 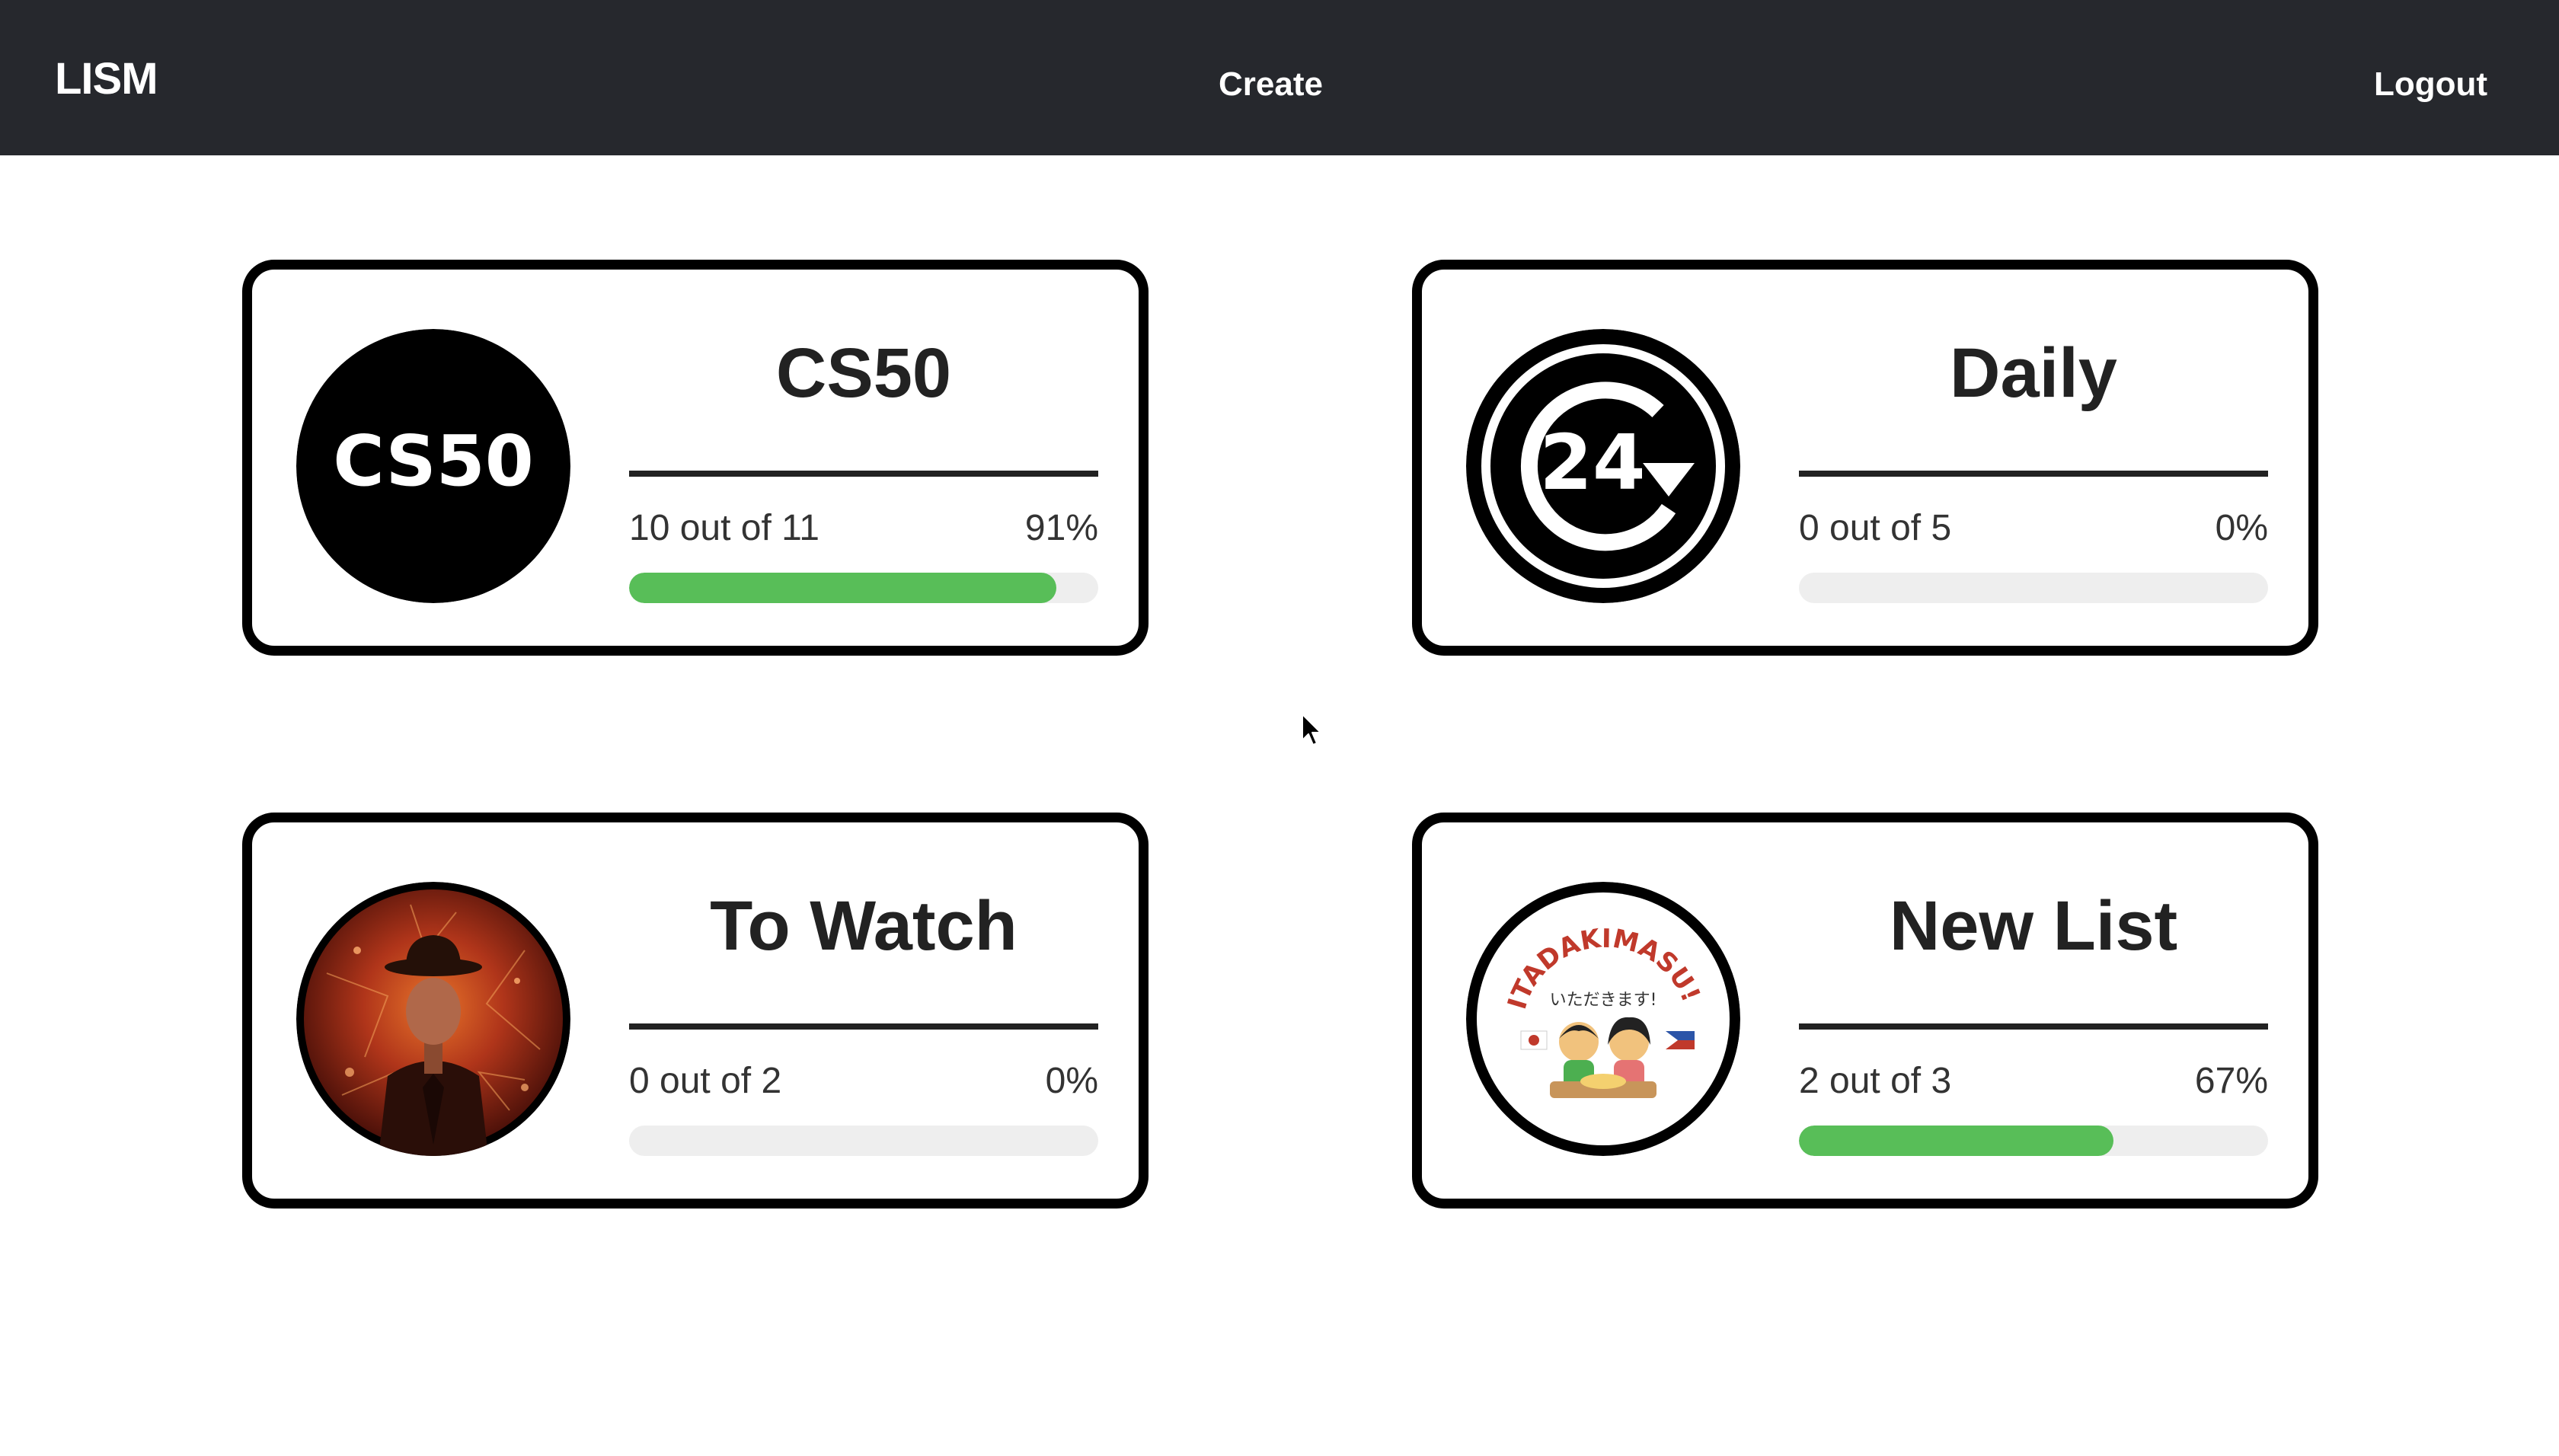 What do you see at coordinates (106, 78) in the screenshot?
I see `brand-logo: LISM` at bounding box center [106, 78].